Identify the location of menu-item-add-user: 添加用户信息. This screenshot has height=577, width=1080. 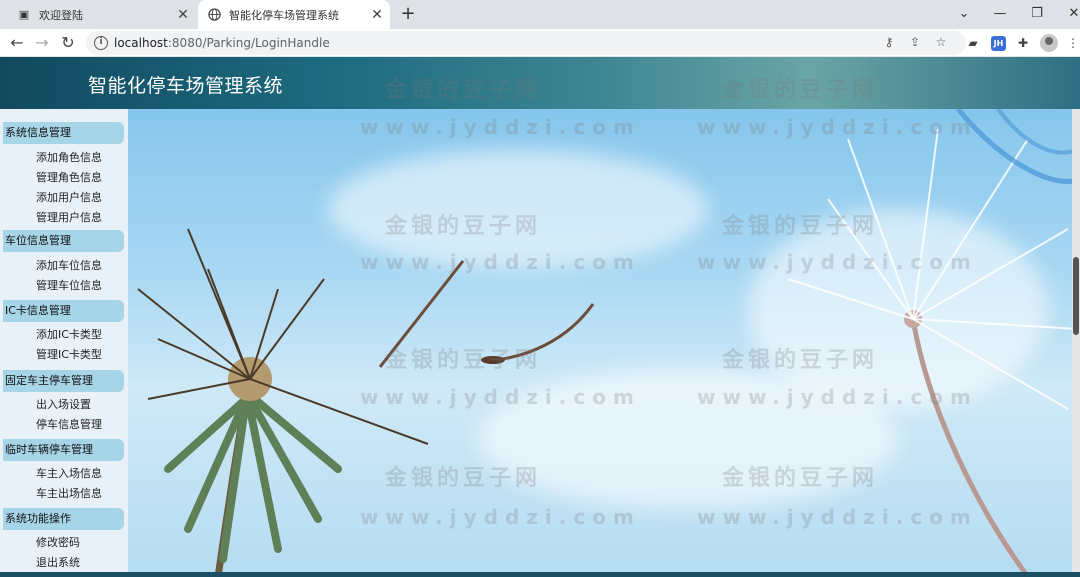
(69, 197).